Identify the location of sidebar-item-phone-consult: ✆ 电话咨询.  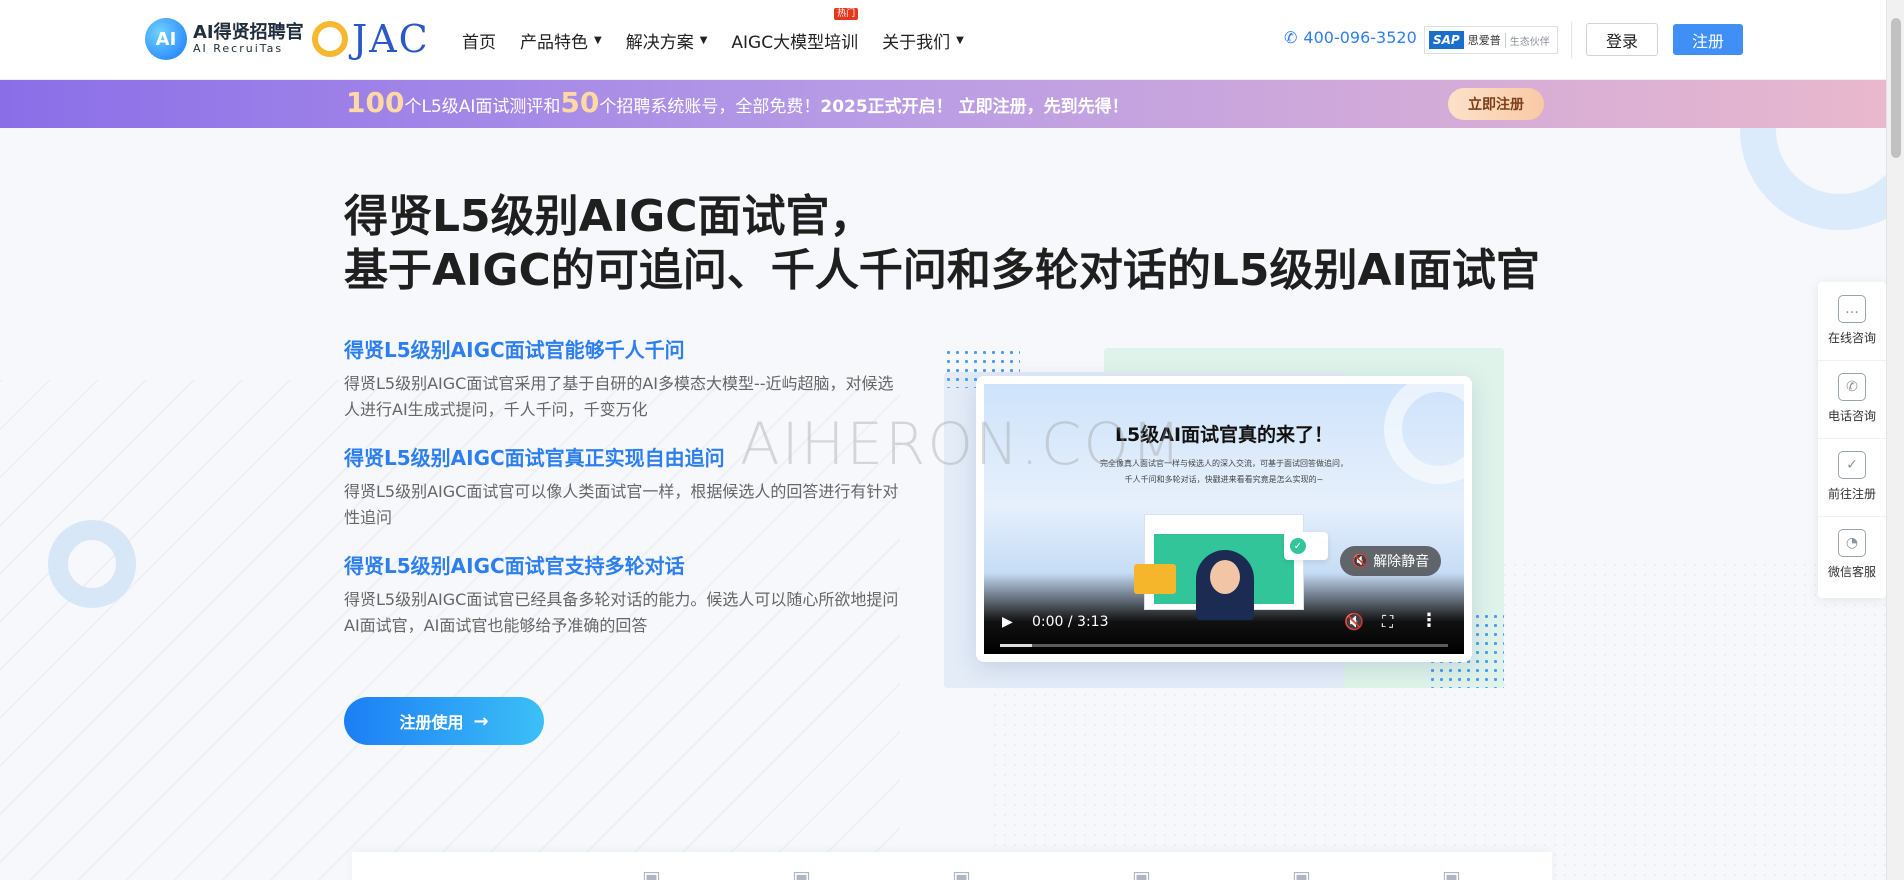
(1852, 398).